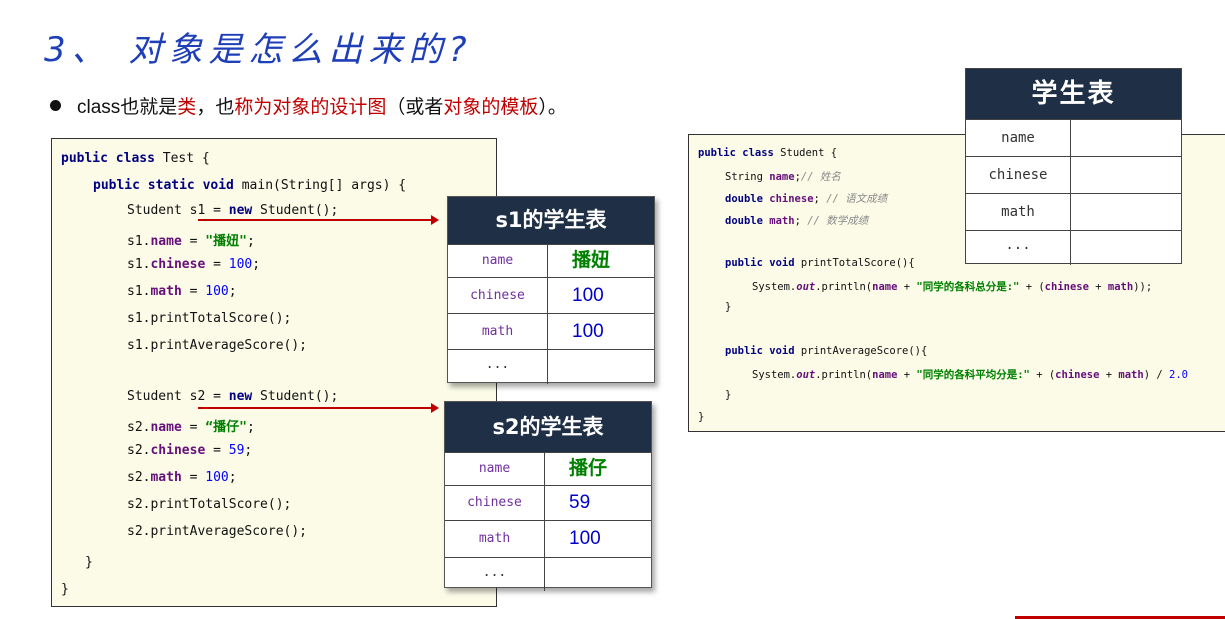  I want to click on code-line: public void printTotalScore(){, so click(820, 263).